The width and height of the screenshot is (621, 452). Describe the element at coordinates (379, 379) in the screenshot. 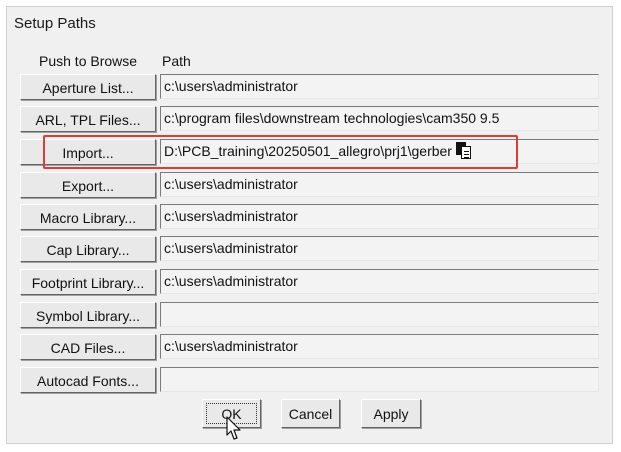

I see `autocad-fonts-path-field` at that location.